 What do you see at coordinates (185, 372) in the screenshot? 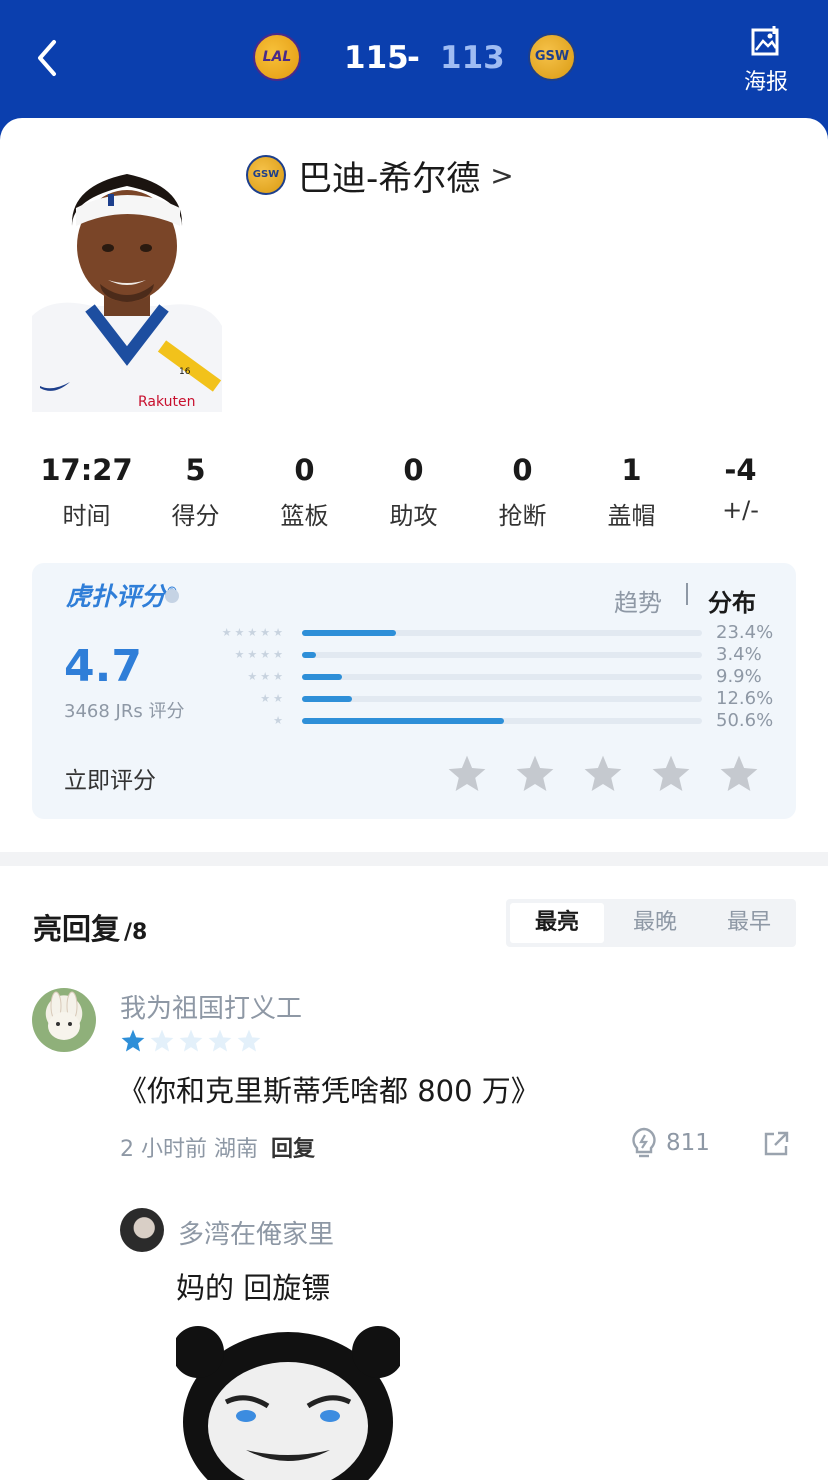
I see `jersey-number: 16` at bounding box center [185, 372].